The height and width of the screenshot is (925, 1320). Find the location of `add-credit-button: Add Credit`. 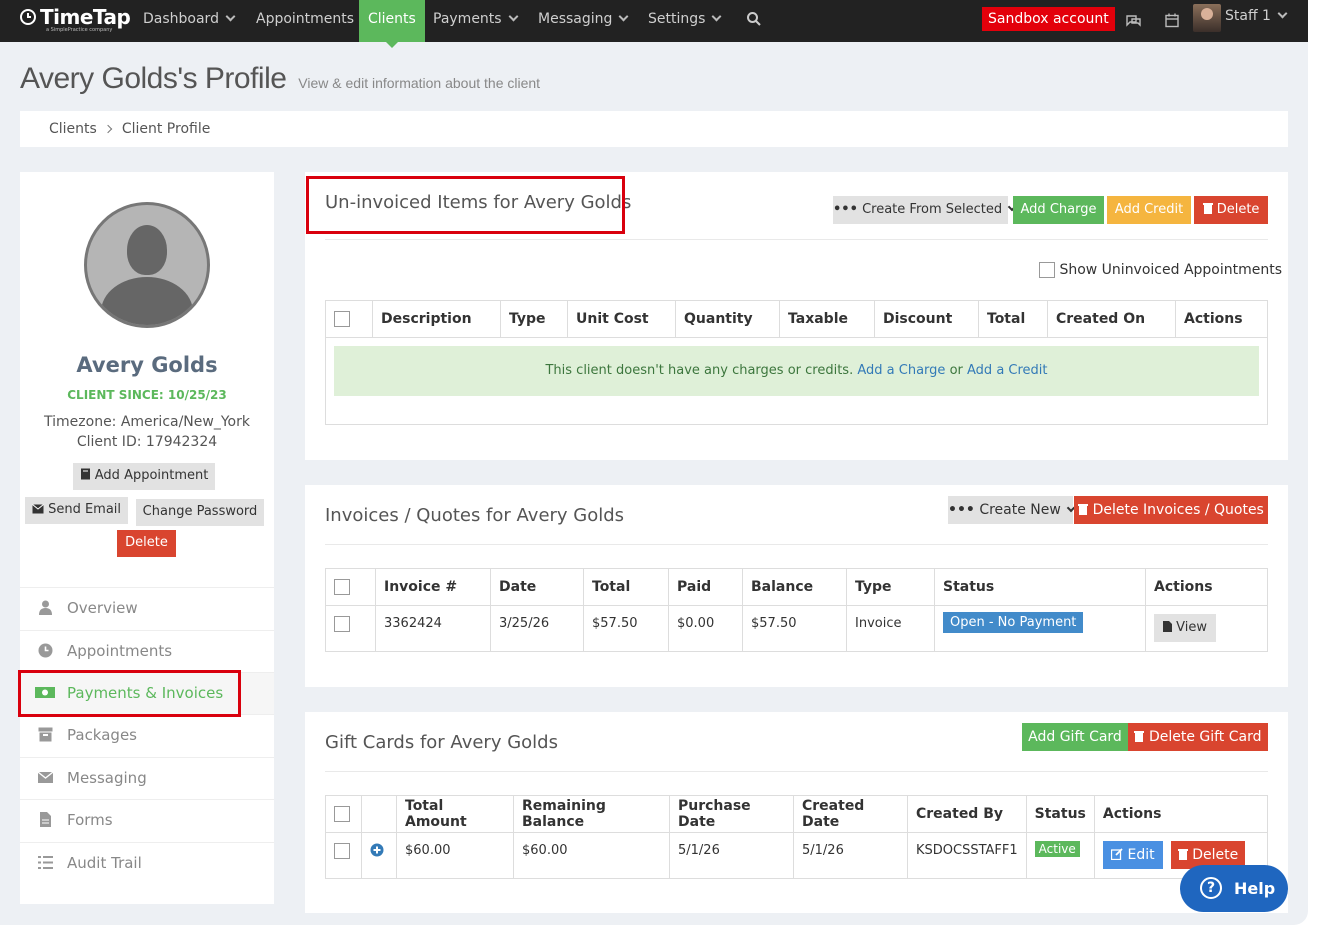

add-credit-button: Add Credit is located at coordinates (1149, 210).